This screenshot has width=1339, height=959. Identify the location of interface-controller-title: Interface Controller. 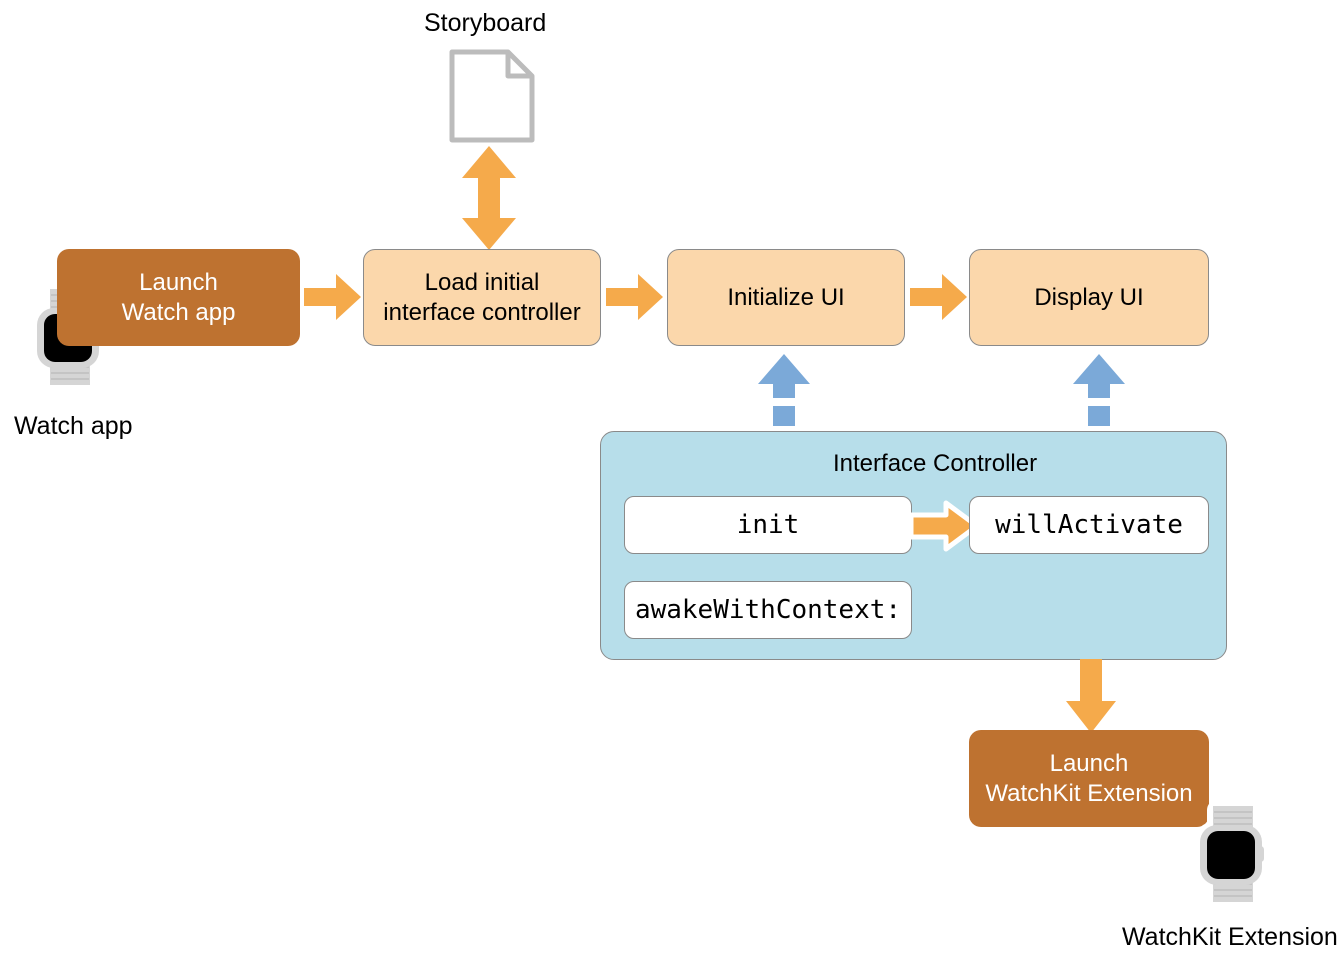
(935, 463).